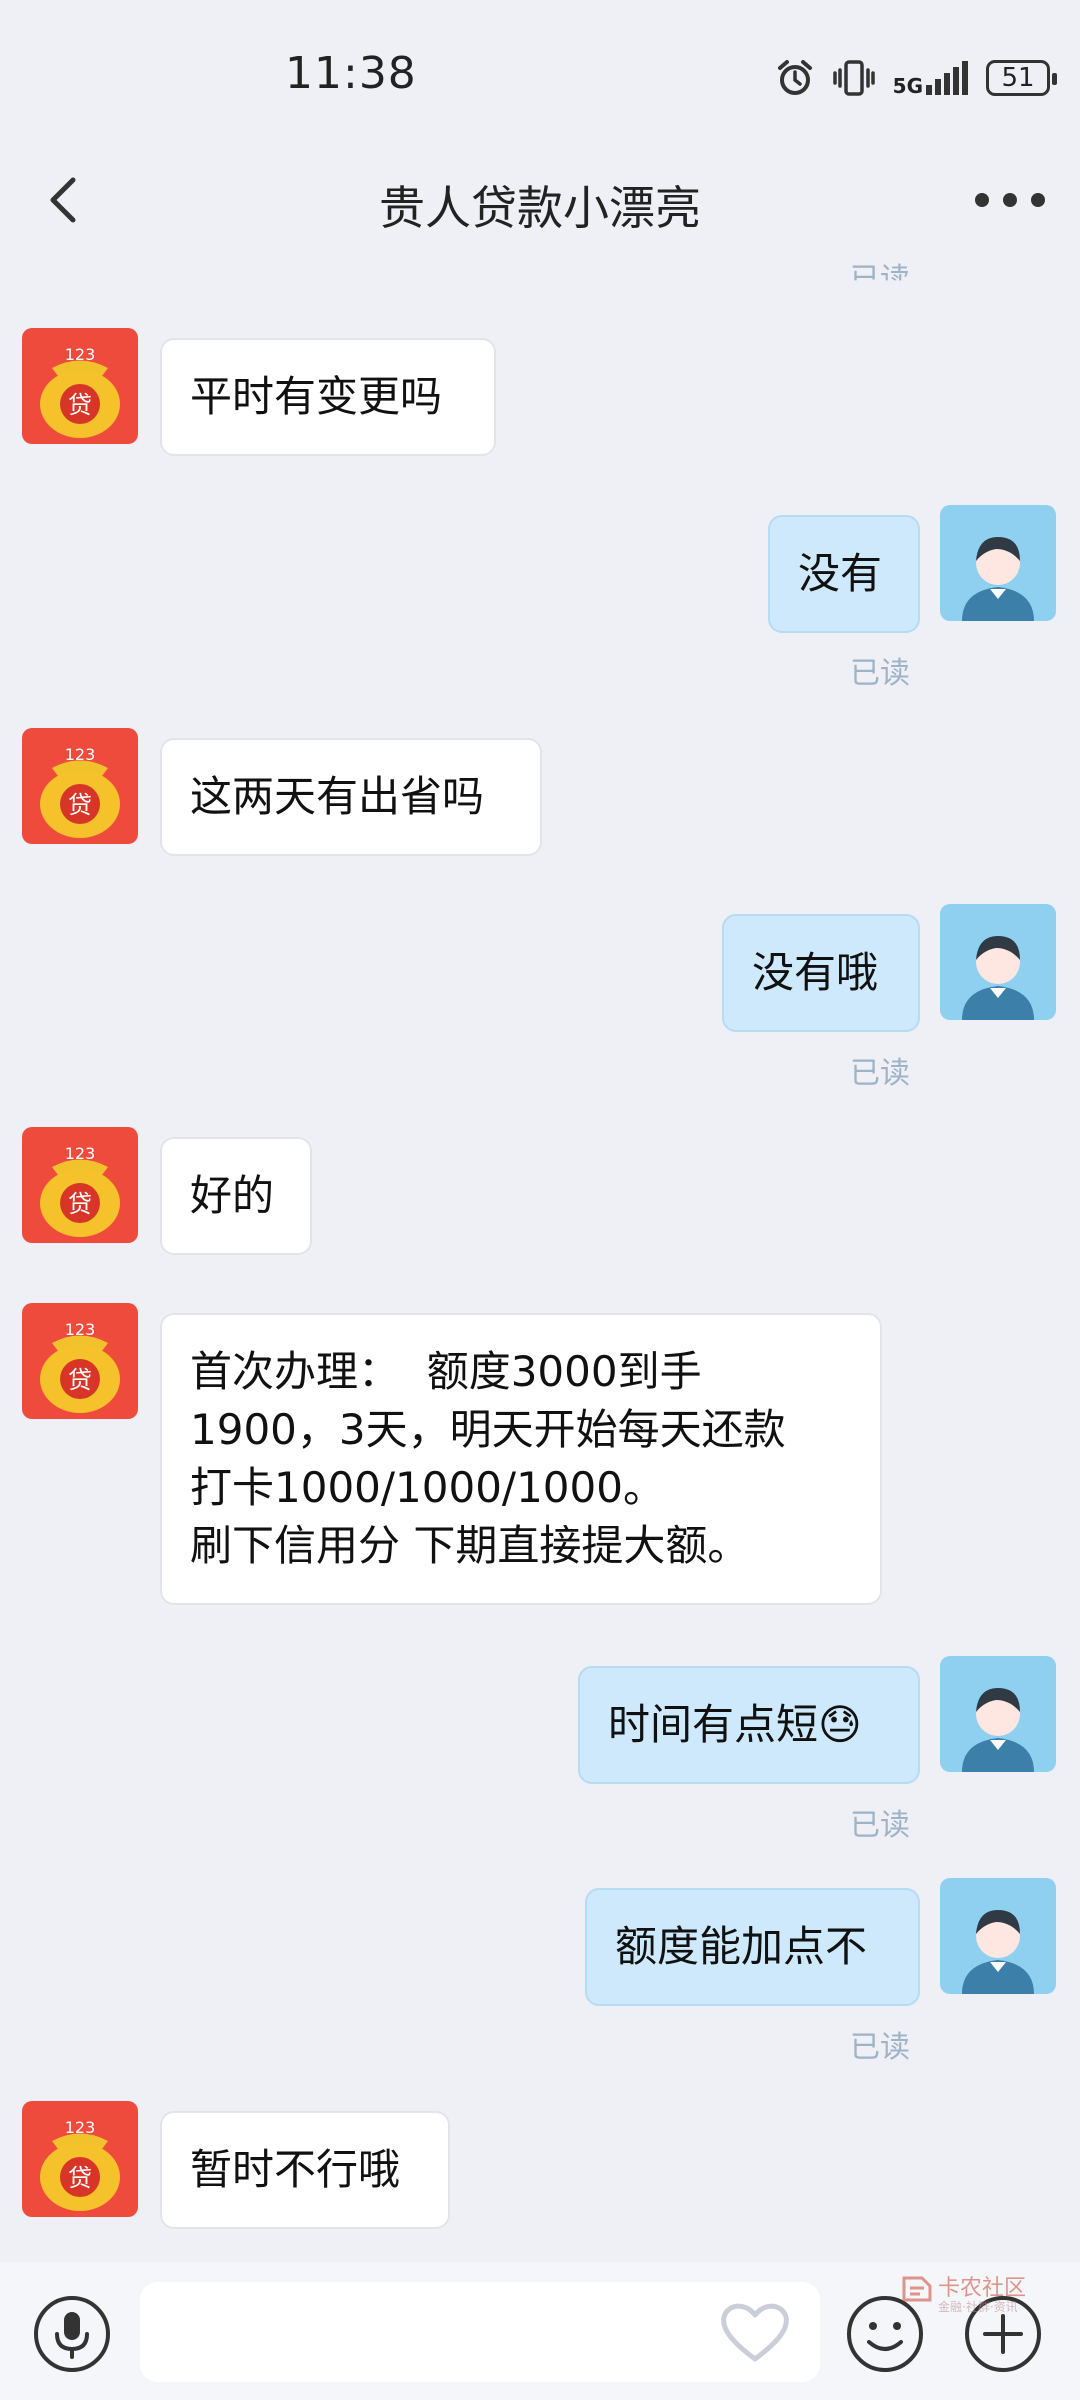 This screenshot has height=2400, width=1080. Describe the element at coordinates (821, 973) in the screenshot. I see `sent-message-bubble: 没有哦` at that location.